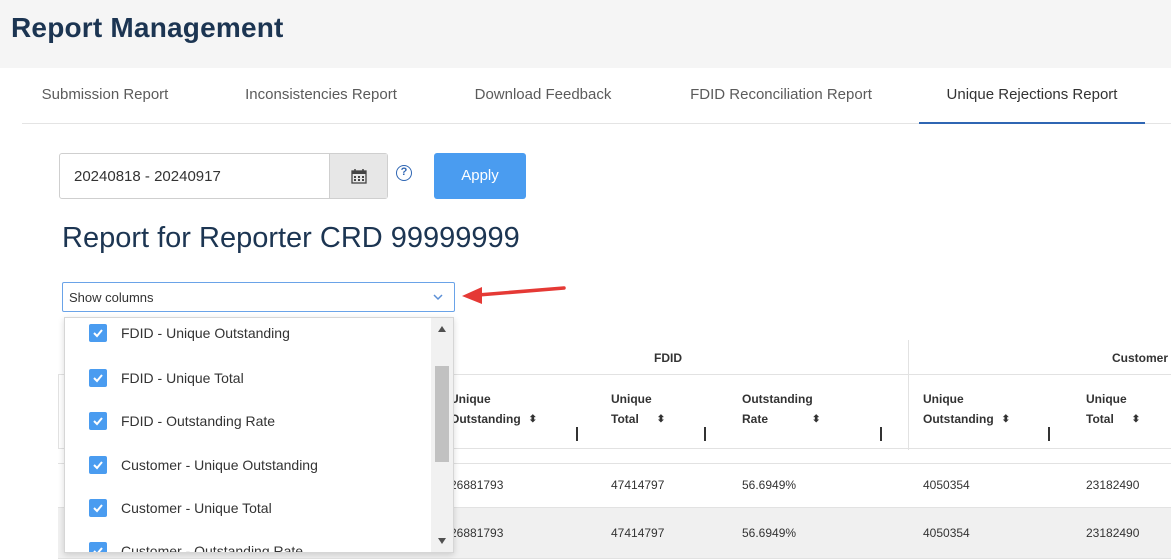 Image resolution: width=1171 pixels, height=559 pixels. I want to click on col-customer-unique-outstanding: Unique Outstanding ⬍, so click(966, 409).